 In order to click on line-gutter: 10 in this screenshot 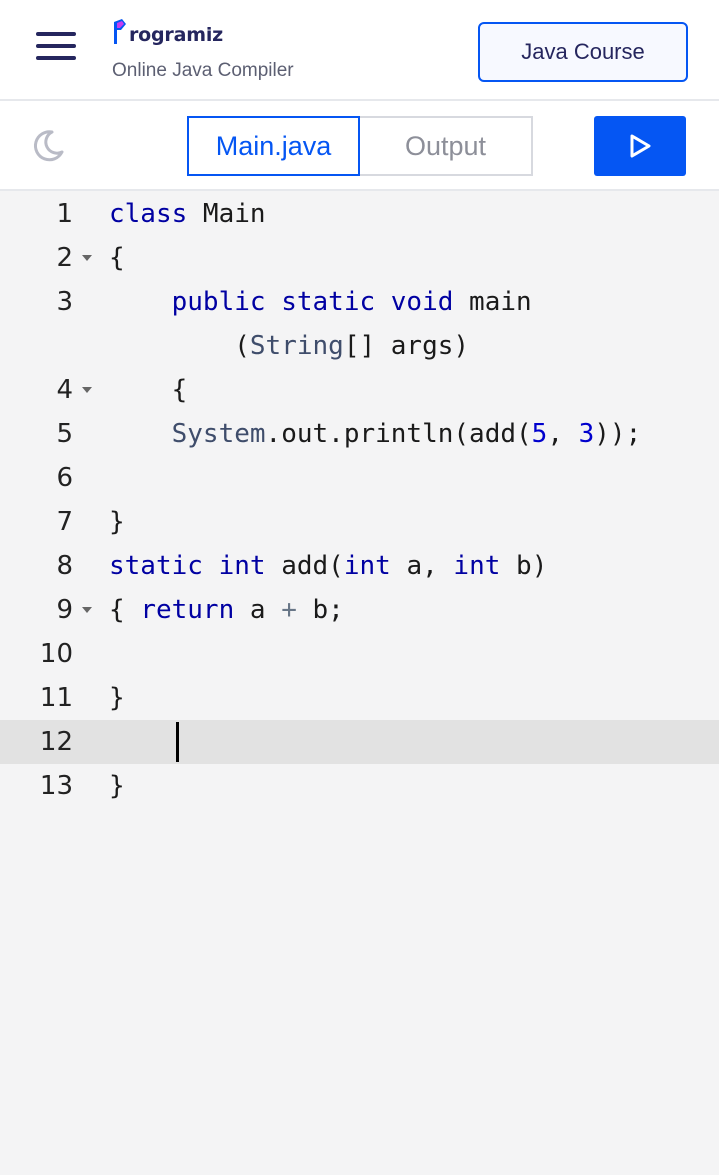, I will do `click(50, 654)`.